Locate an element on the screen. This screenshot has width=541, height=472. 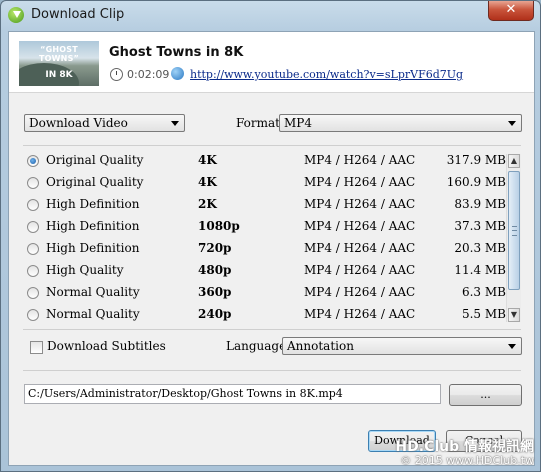
globe-icon is located at coordinates (177, 73).